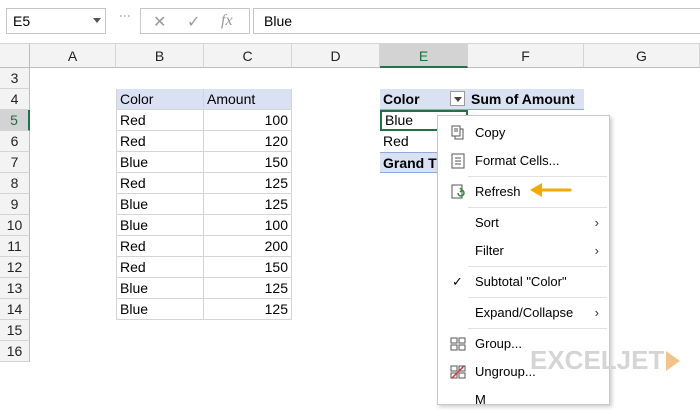 The image size is (700, 413). What do you see at coordinates (248, 56) in the screenshot?
I see `column-header-c: C` at bounding box center [248, 56].